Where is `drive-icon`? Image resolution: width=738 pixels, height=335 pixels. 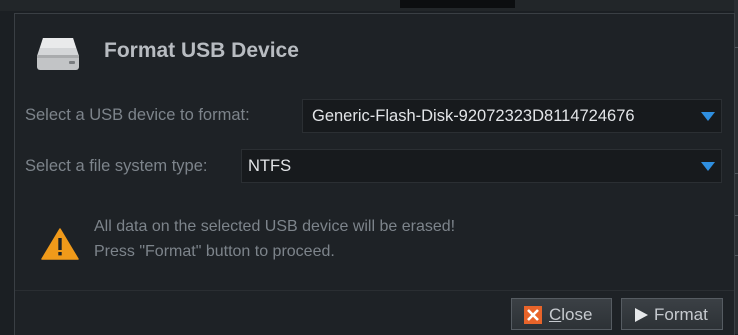 drive-icon is located at coordinates (58, 54).